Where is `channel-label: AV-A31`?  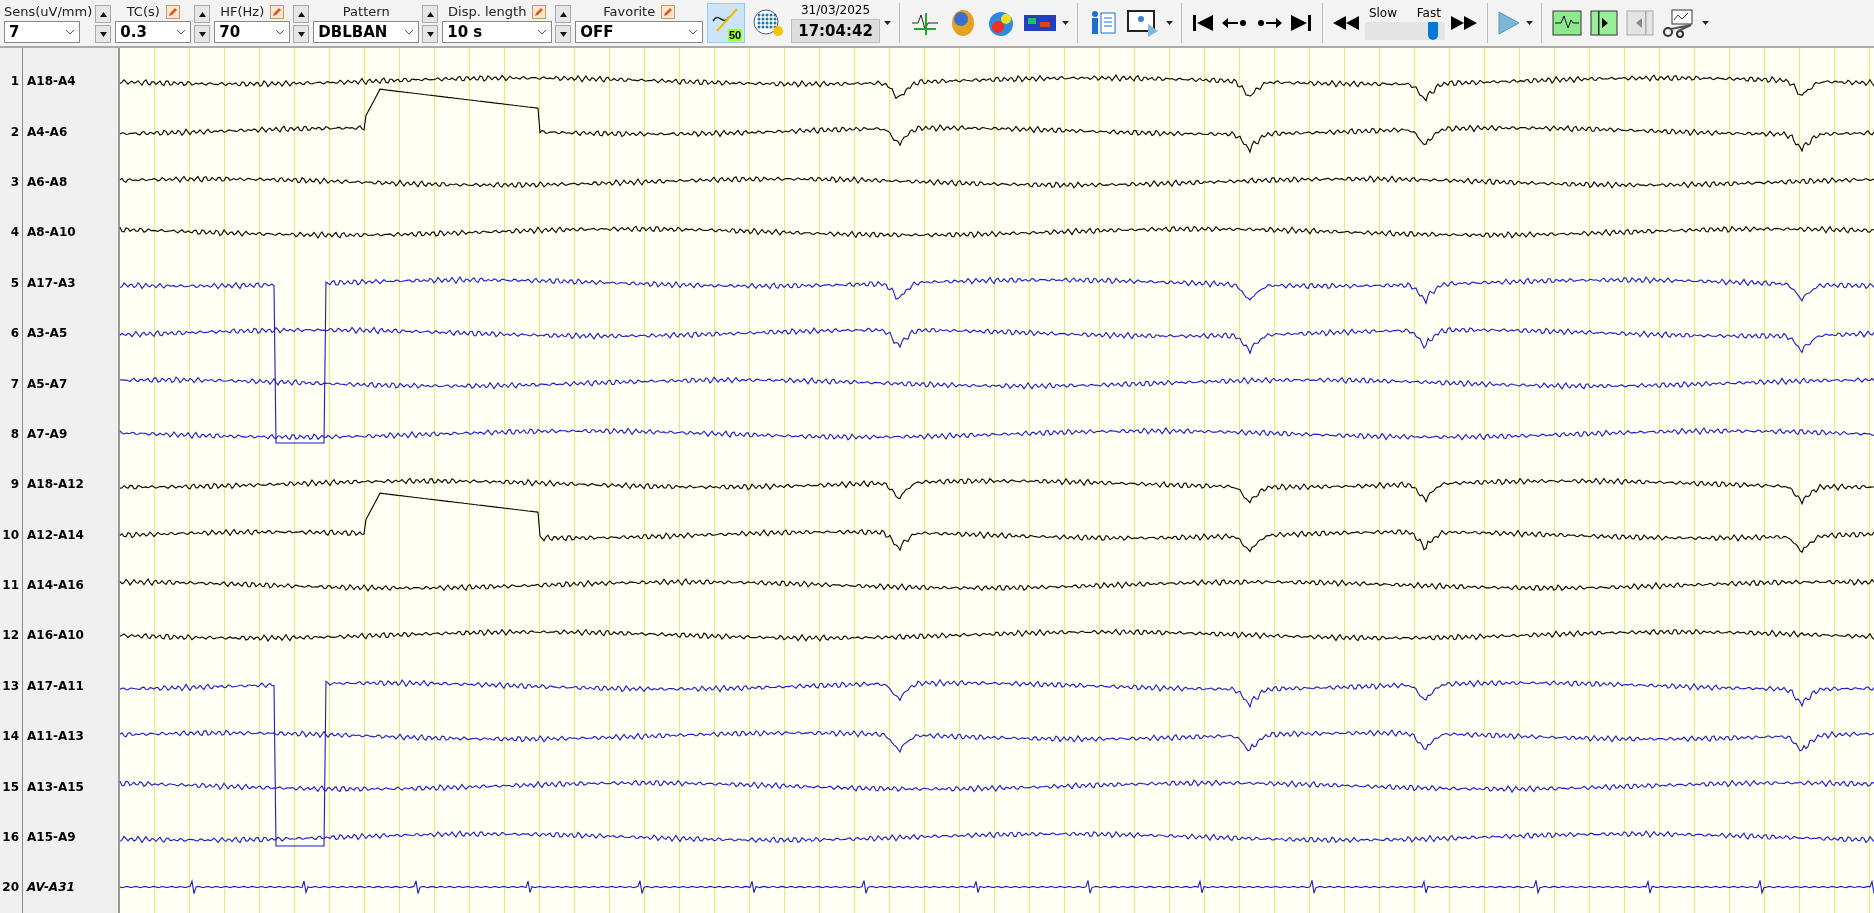 channel-label: AV-A31 is located at coordinates (51, 887).